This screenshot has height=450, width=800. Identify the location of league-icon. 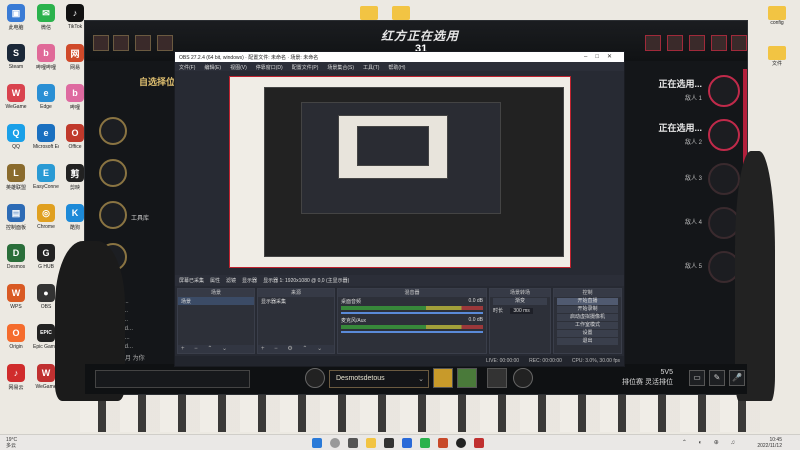
(479, 443).